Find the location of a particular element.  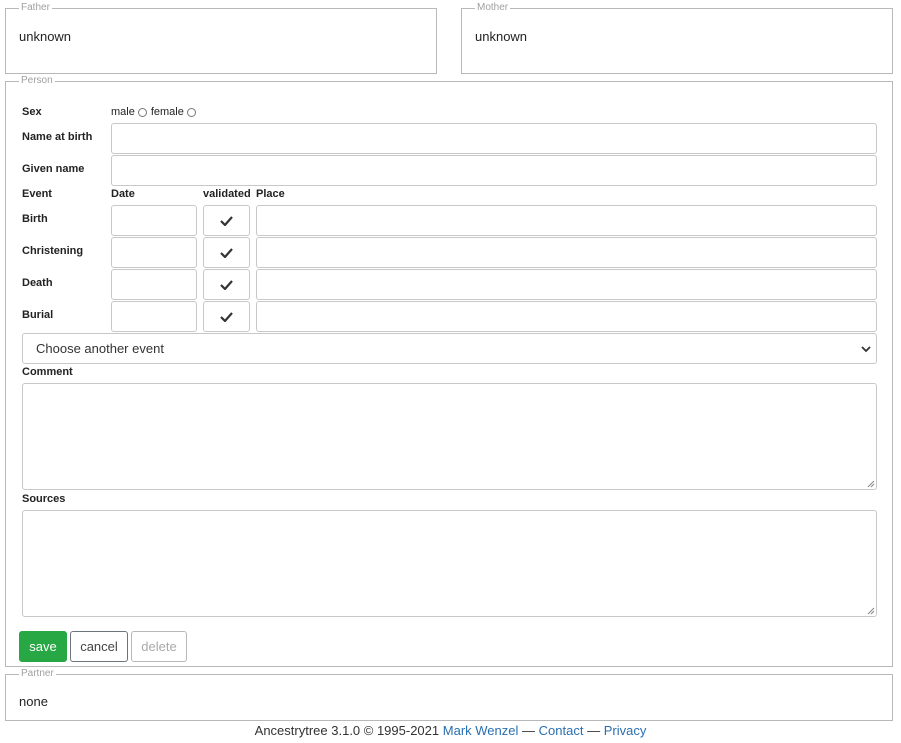

mother-panel: Mother unknown is located at coordinates (677, 38).